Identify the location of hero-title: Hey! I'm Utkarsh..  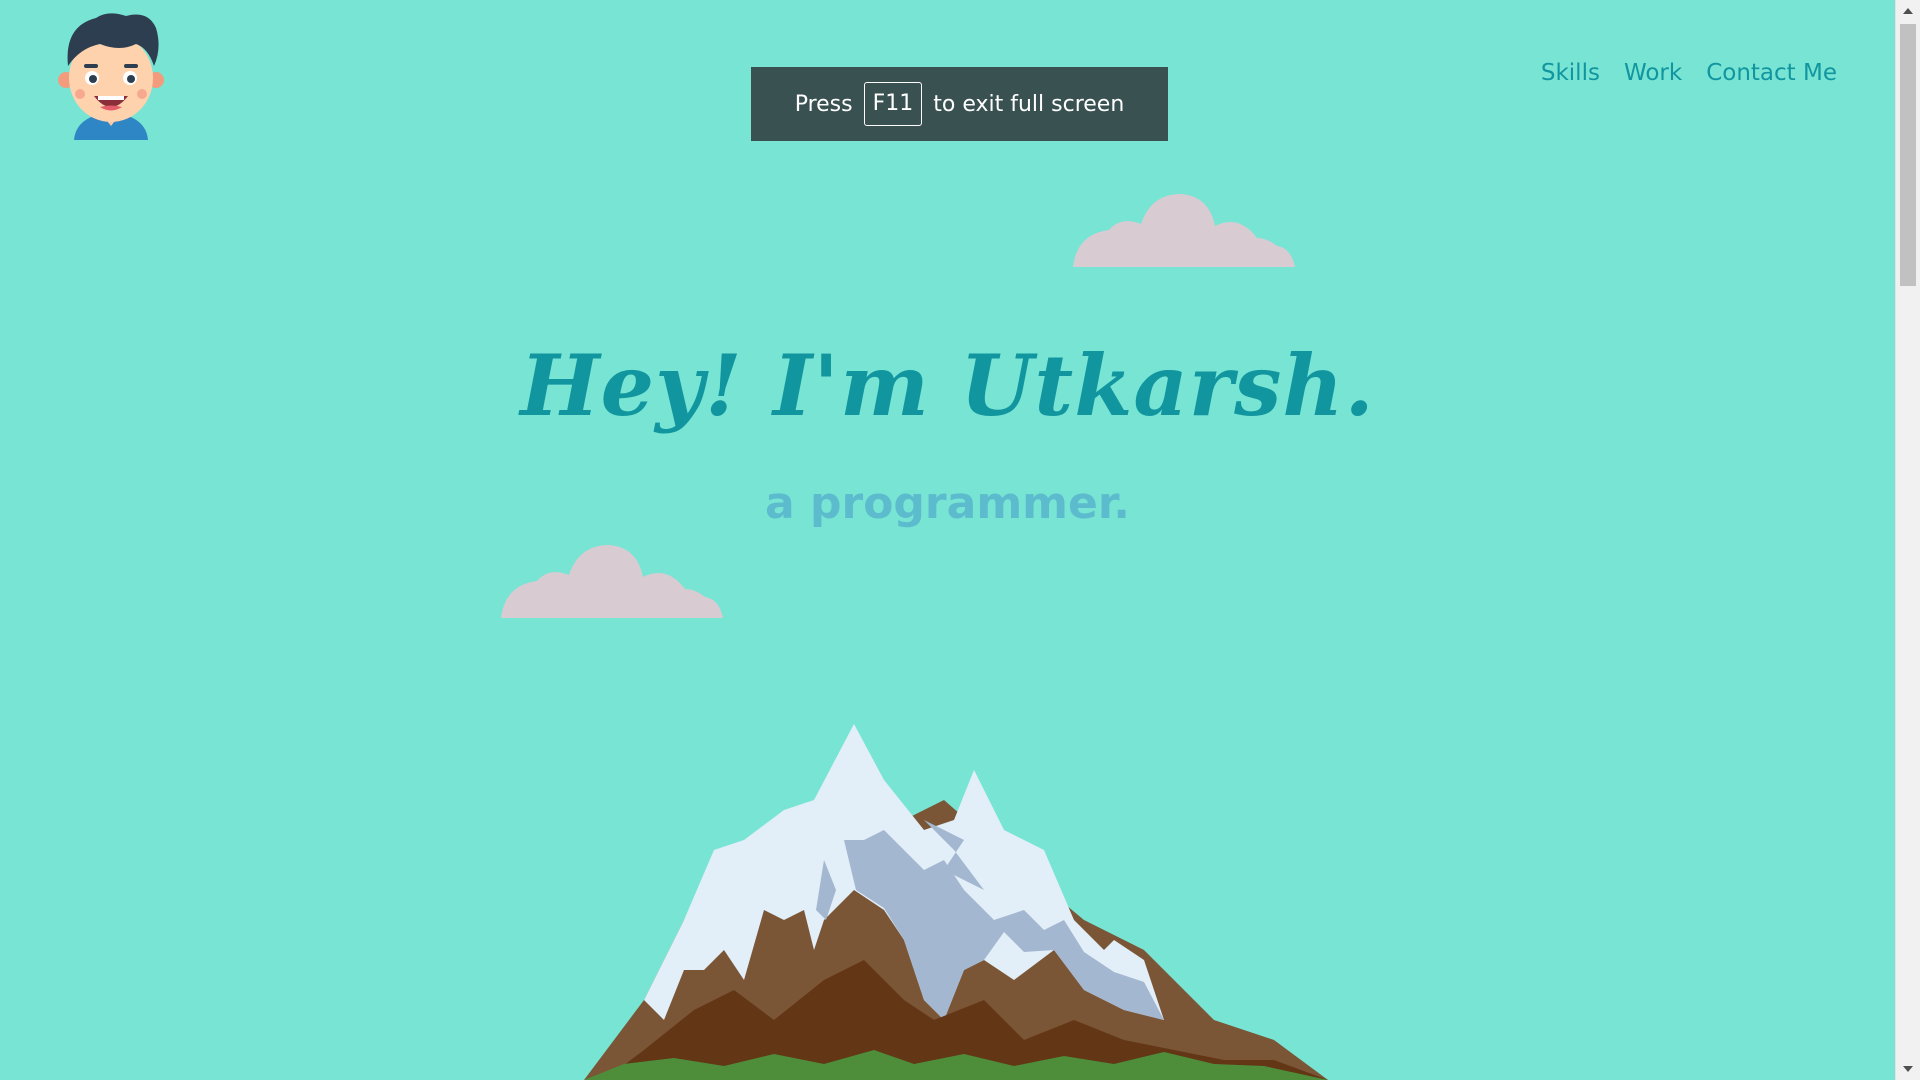
(947, 385).